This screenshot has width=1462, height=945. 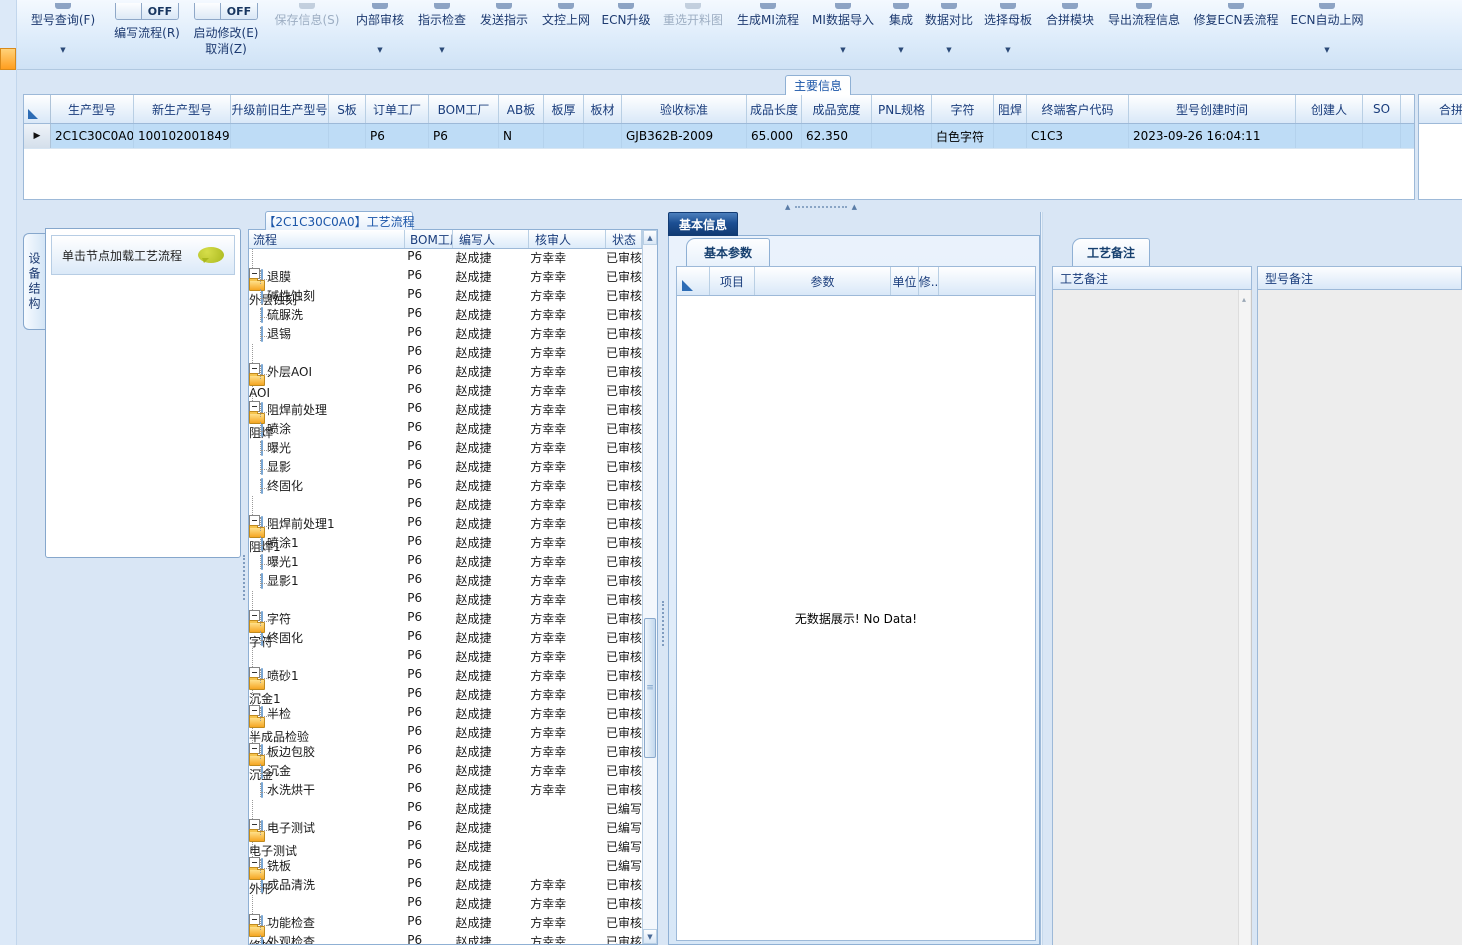 I want to click on main-grid-cell: 65.000, so click(x=774, y=136).